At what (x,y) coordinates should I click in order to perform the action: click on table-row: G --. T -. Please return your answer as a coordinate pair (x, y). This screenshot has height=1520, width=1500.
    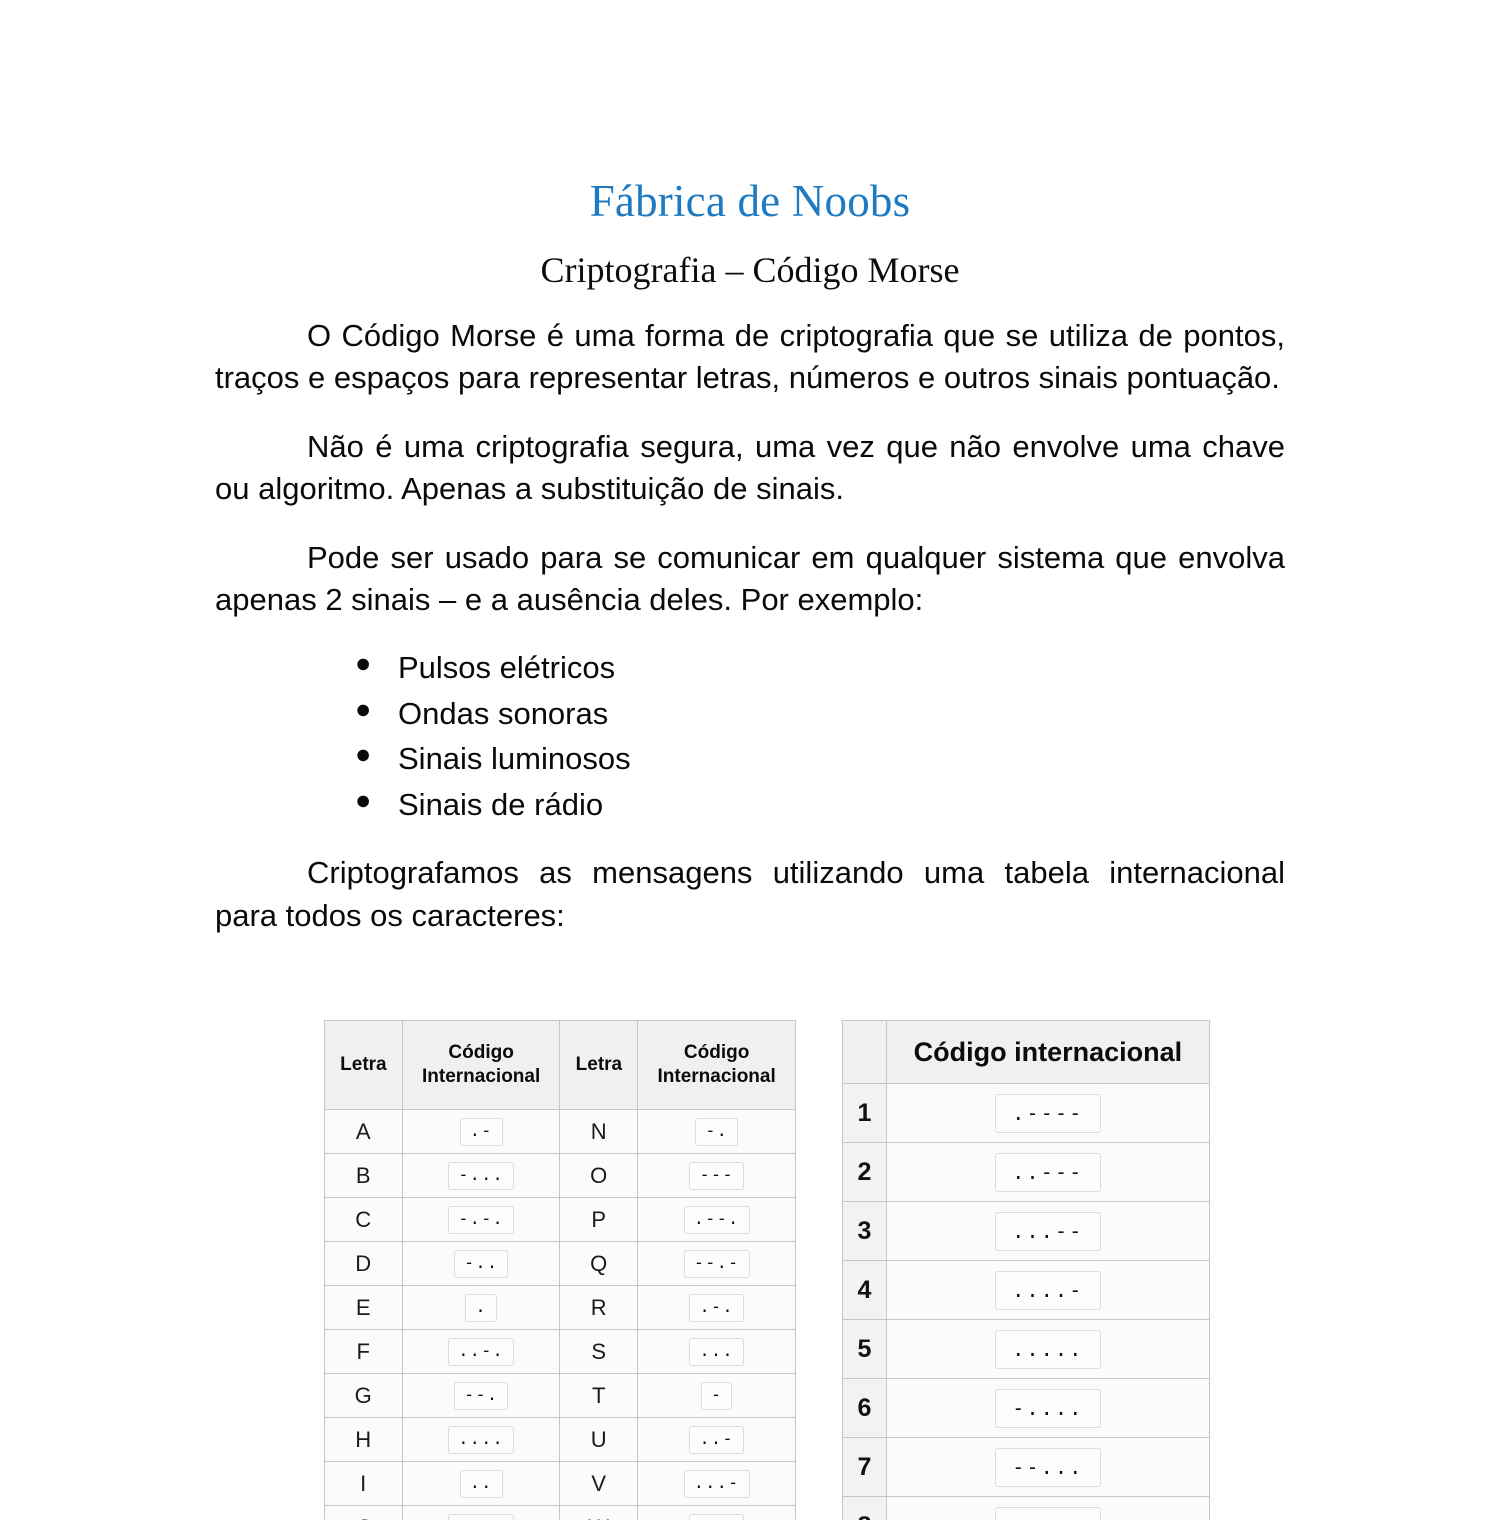
    Looking at the image, I should click on (560, 1396).